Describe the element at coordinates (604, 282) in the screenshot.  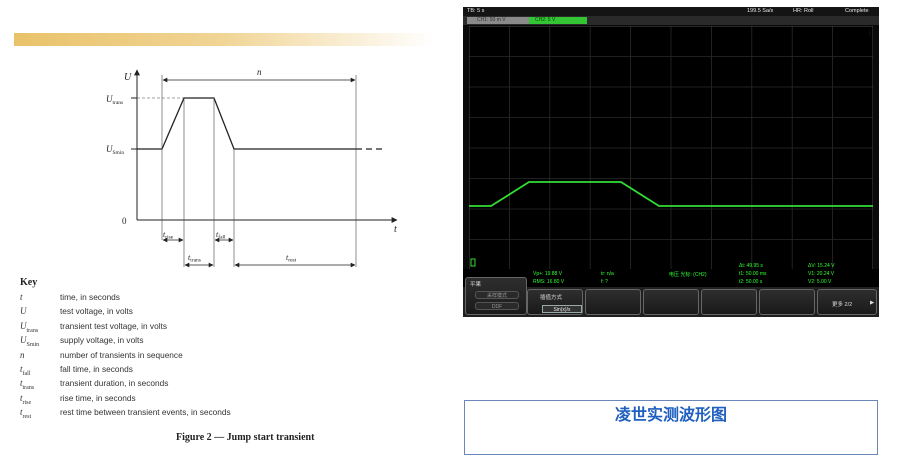
I see `f-readout: f: ?` at that location.